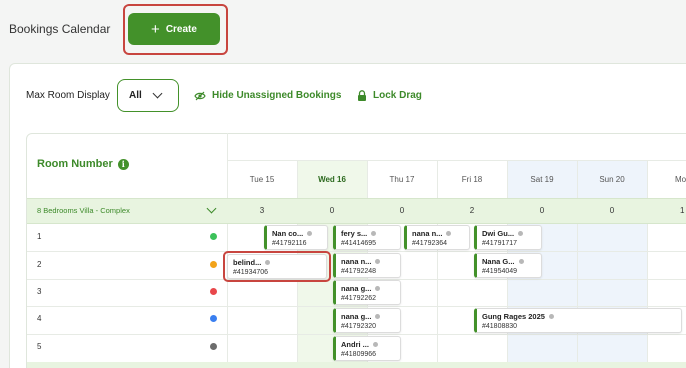  I want to click on booking-card: fery s... #41414695, so click(367, 237).